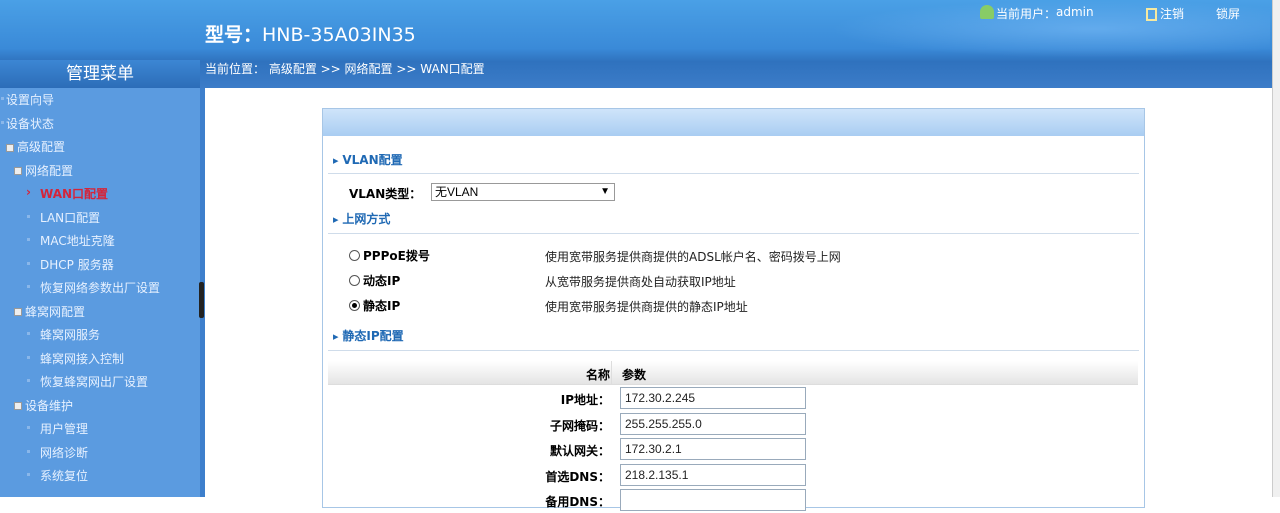  What do you see at coordinates (49, 311) in the screenshot?
I see `sidebar-item: 蜂窝网配置` at bounding box center [49, 311].